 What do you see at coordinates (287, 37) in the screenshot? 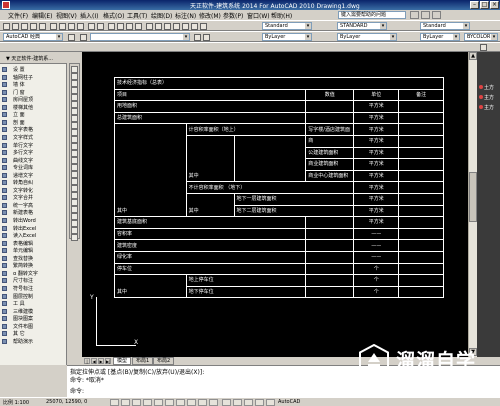
I see `color-dropdown: ByLayer` at bounding box center [287, 37].